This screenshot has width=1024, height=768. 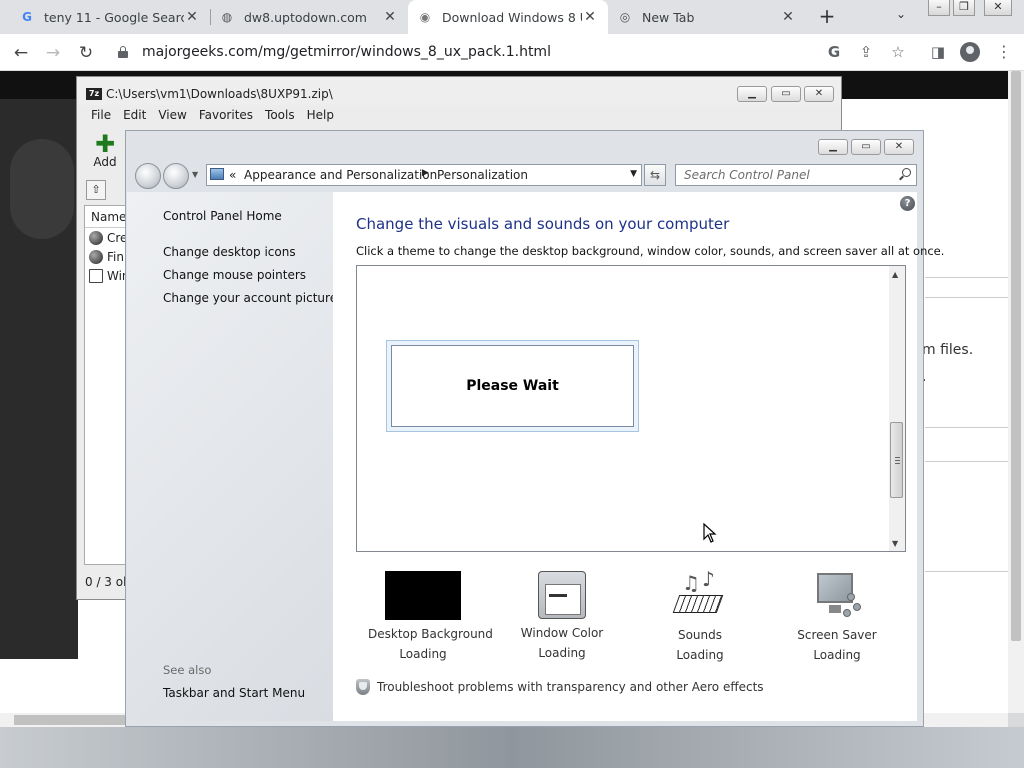 I want to click on page-vertical-scrollbar, so click(x=1016, y=392).